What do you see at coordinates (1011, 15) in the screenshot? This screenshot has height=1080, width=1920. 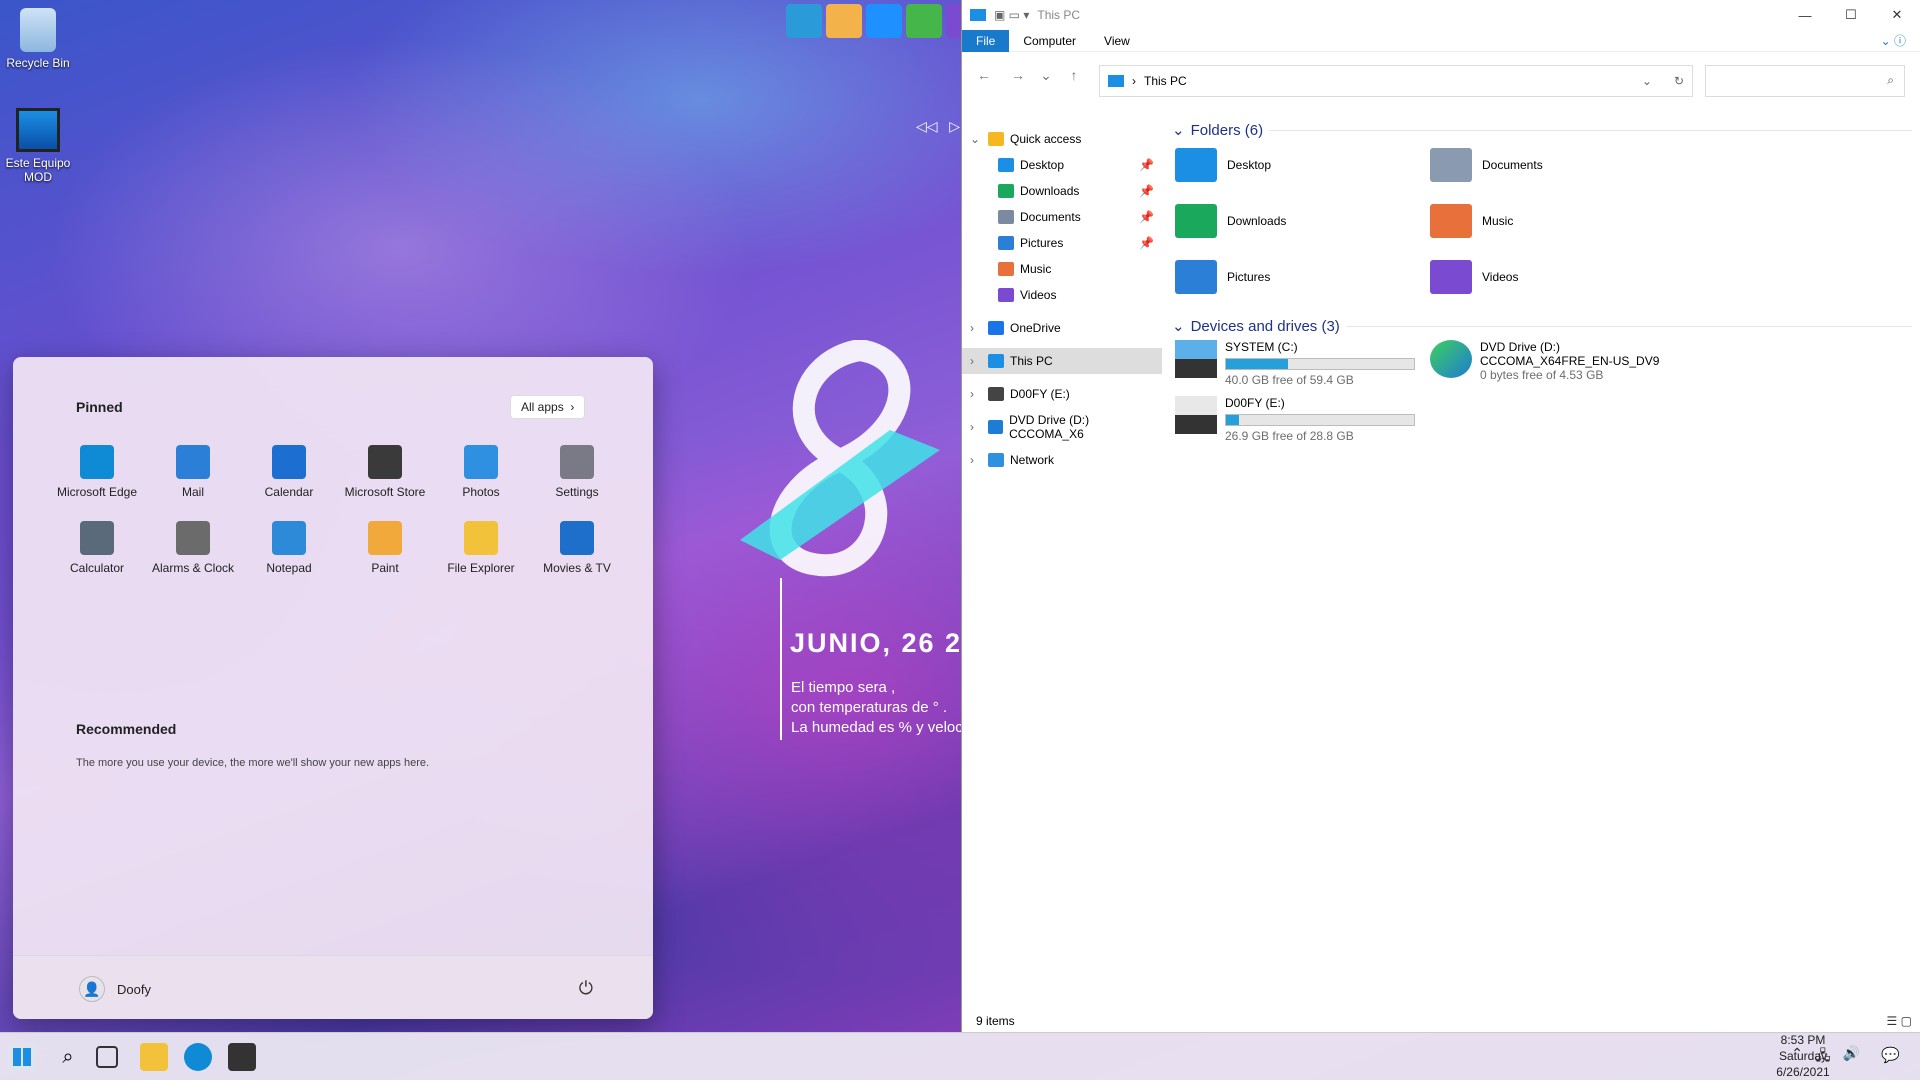 I see `quick-access-toolbar: ▣ ▭ ▾` at bounding box center [1011, 15].